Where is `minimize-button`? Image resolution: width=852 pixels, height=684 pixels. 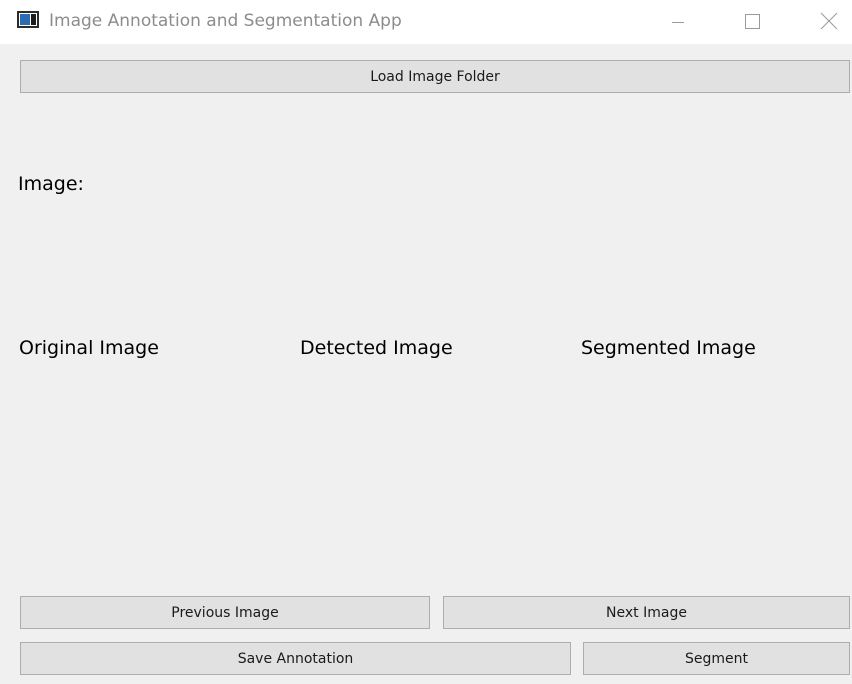 minimize-button is located at coordinates (686, 22).